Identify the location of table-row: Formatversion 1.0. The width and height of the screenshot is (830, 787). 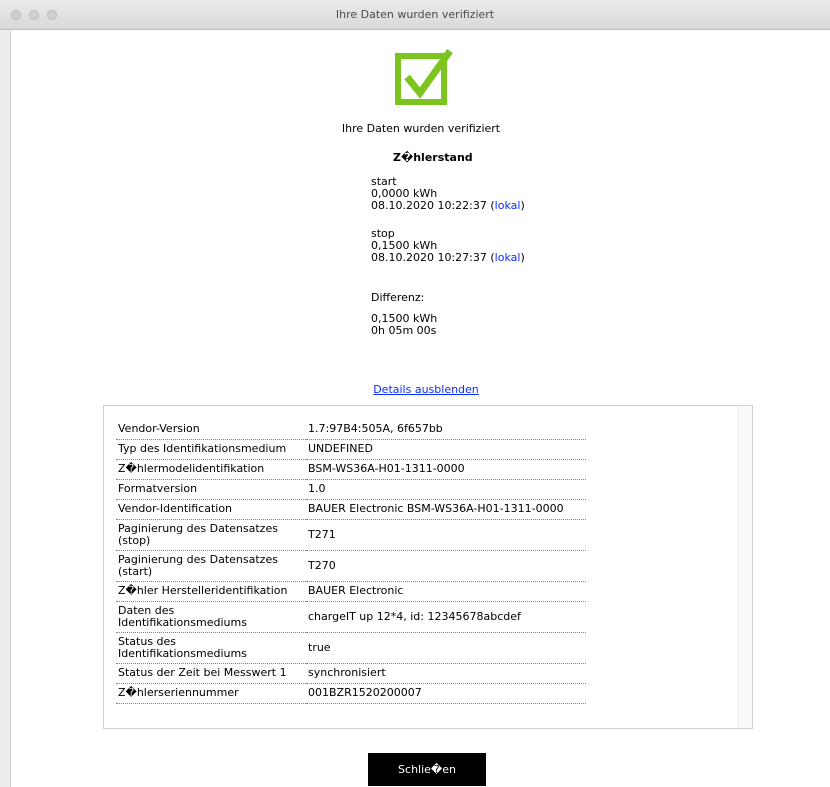
(351, 489).